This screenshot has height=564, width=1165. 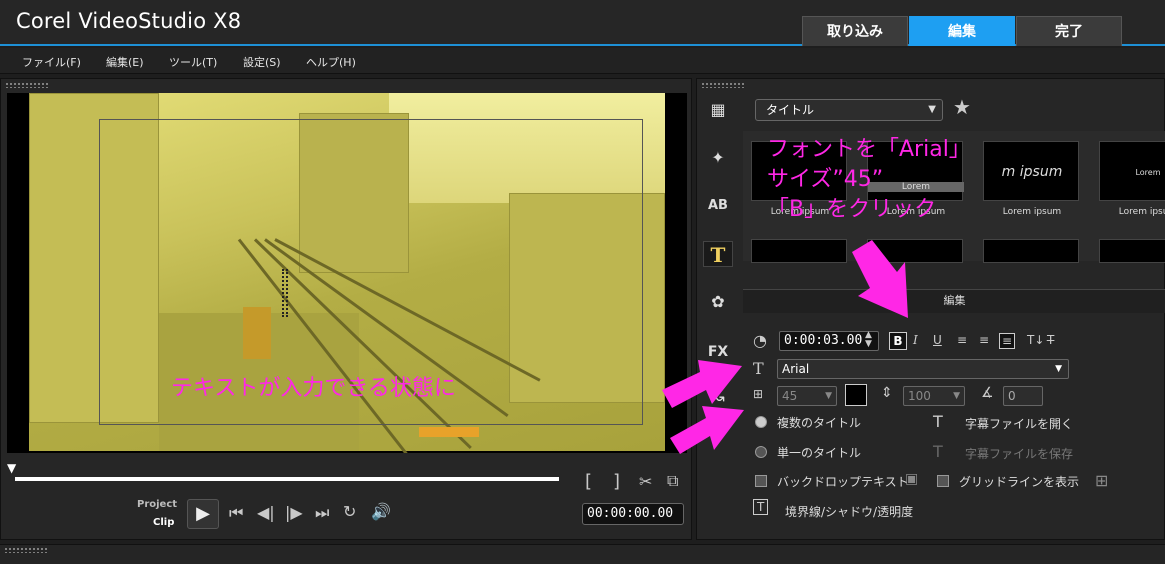 What do you see at coordinates (934, 396) in the screenshot?
I see `line-spacing-select: 100 ▼` at bounding box center [934, 396].